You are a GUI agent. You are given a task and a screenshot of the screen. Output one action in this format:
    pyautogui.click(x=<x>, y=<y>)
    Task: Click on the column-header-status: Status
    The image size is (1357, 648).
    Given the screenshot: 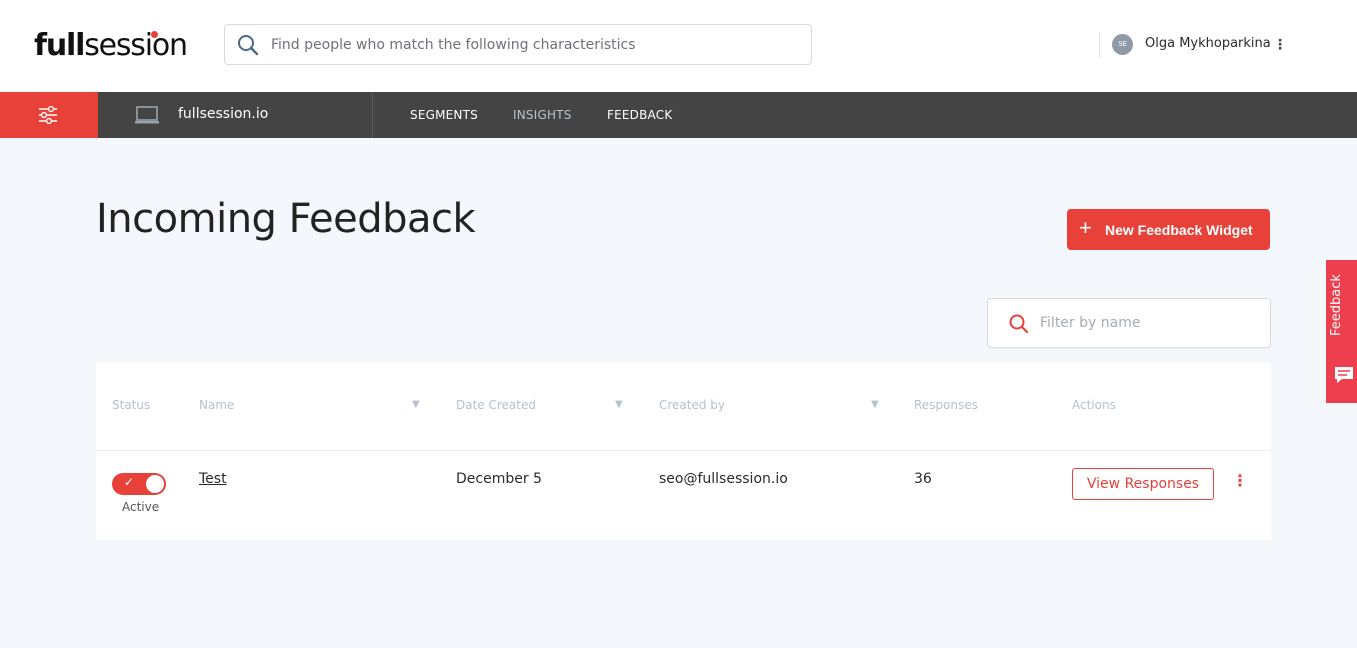 What is the action you would take?
    pyautogui.click(x=131, y=405)
    